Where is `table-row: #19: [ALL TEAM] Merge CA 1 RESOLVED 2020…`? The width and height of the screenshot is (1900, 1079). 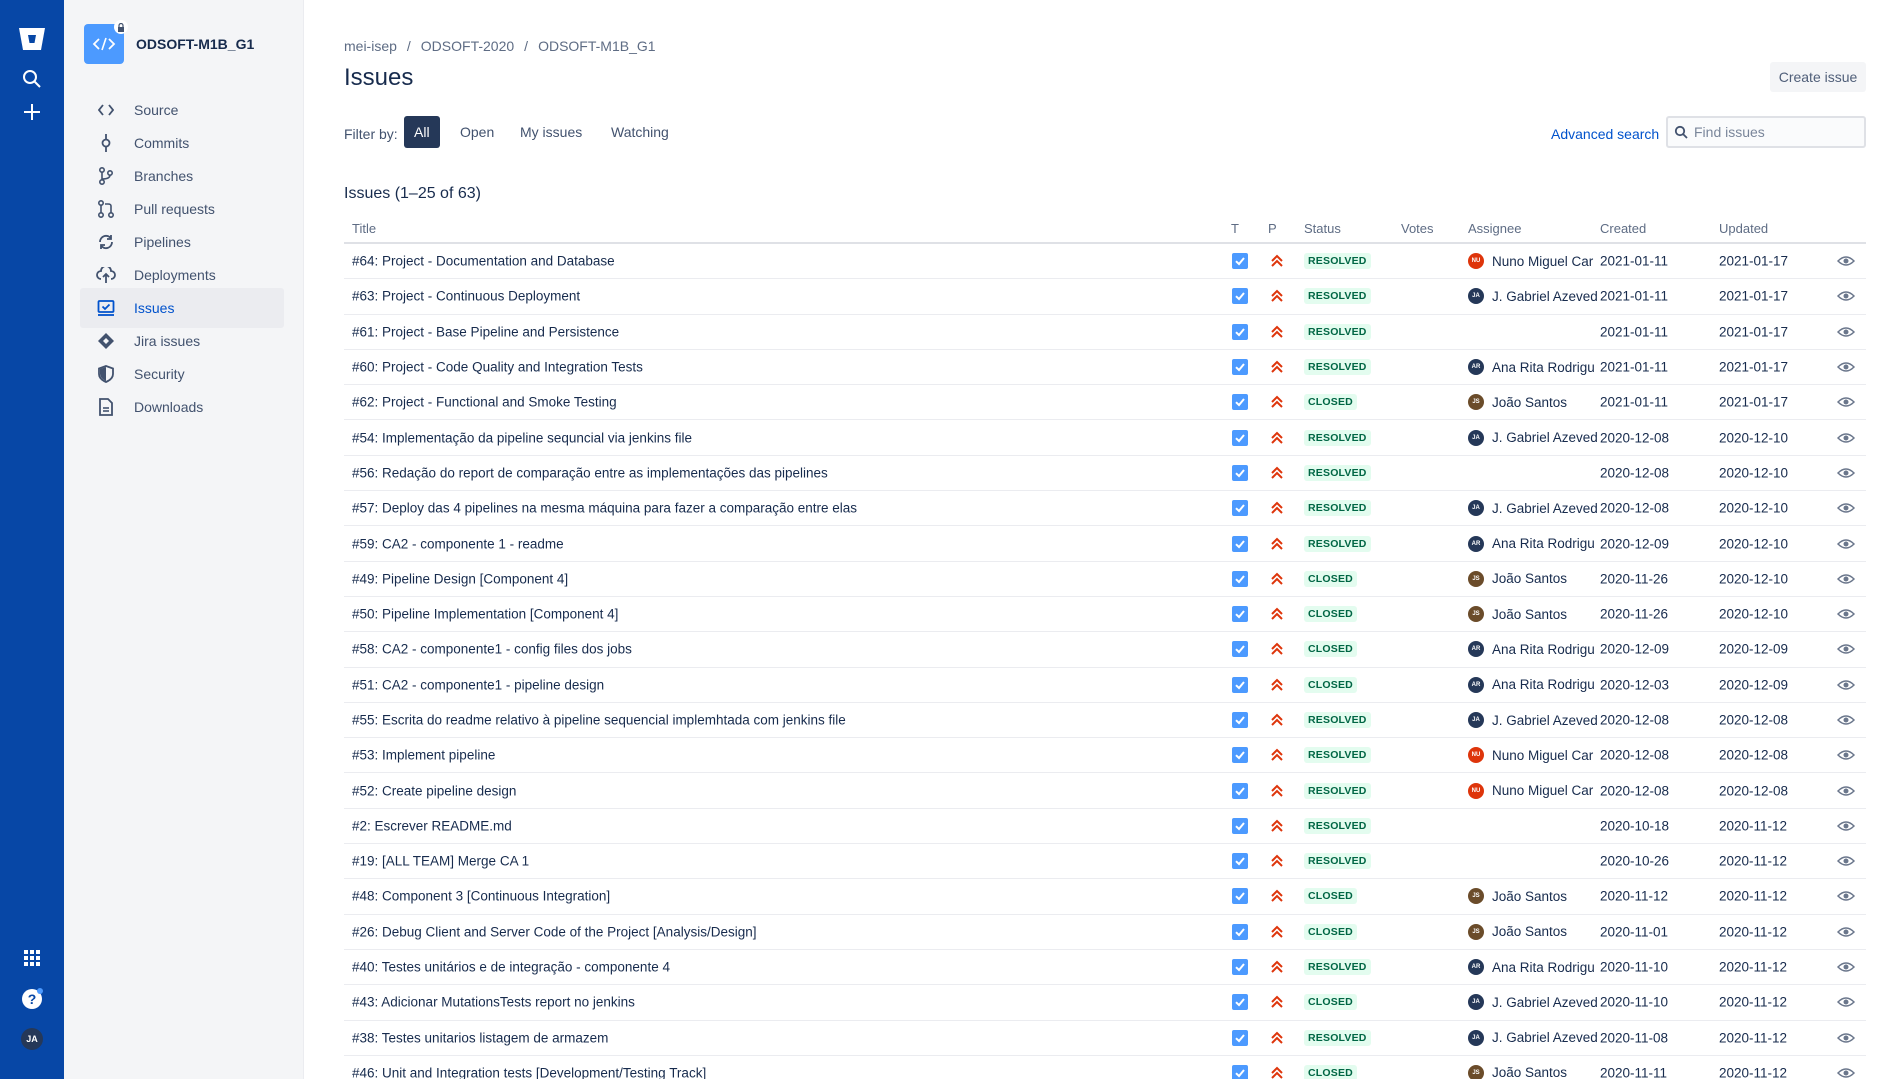
table-row: #19: [ALL TEAM] Merge CA 1 RESOLVED 2020… is located at coordinates (1105, 862).